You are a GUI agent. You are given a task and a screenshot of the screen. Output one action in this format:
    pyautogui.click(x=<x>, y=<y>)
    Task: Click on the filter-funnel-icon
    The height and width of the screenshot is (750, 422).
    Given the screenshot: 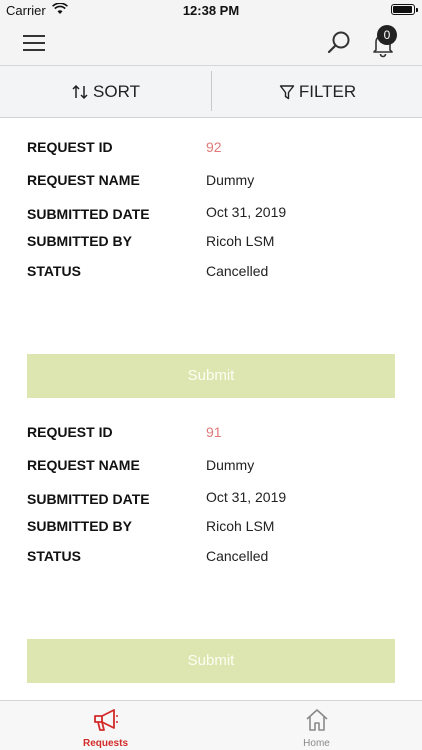 What is the action you would take?
    pyautogui.click(x=287, y=92)
    